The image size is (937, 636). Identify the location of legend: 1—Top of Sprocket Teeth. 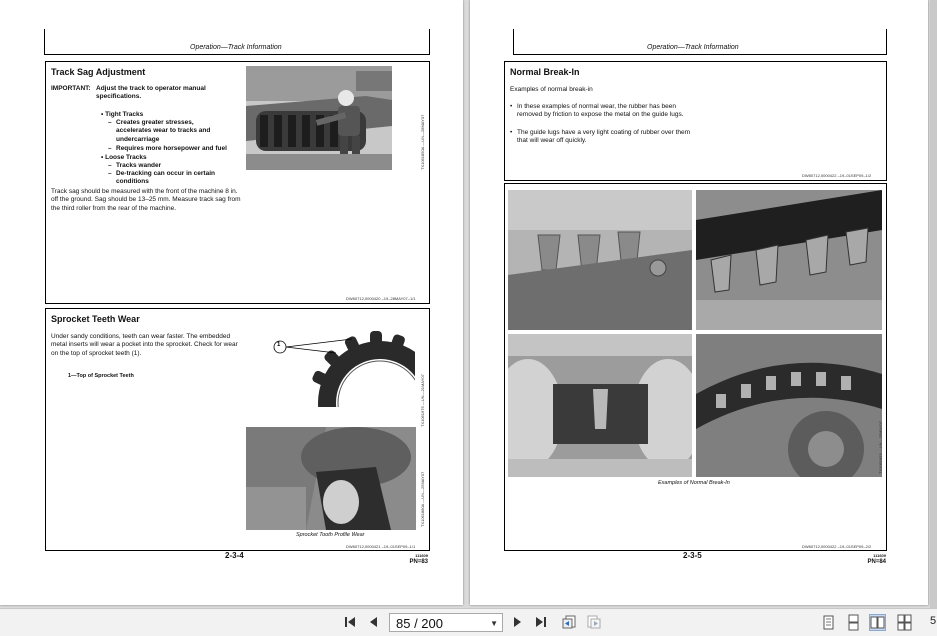
(101, 376).